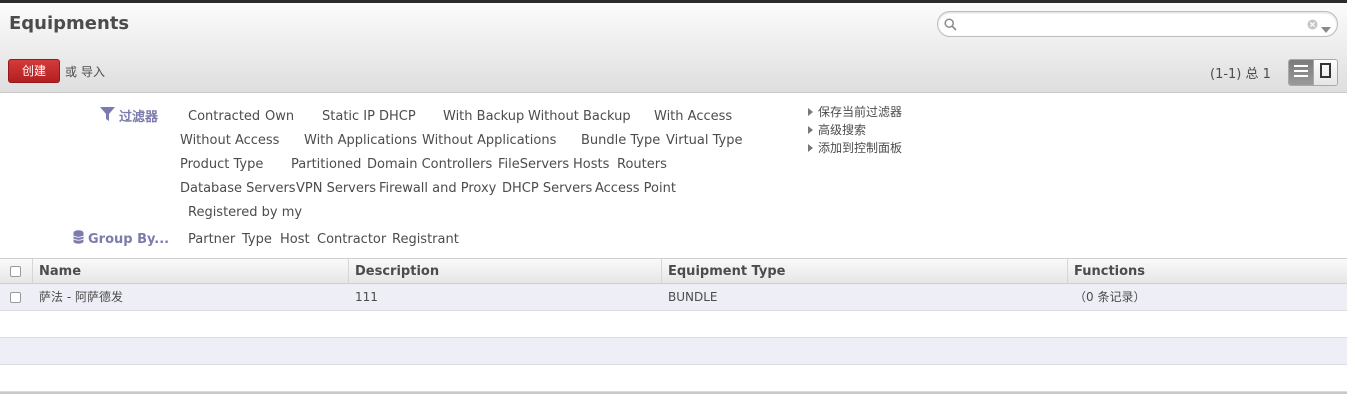 The height and width of the screenshot is (414, 1347). What do you see at coordinates (15, 297) in the screenshot?
I see `row-checkbox` at bounding box center [15, 297].